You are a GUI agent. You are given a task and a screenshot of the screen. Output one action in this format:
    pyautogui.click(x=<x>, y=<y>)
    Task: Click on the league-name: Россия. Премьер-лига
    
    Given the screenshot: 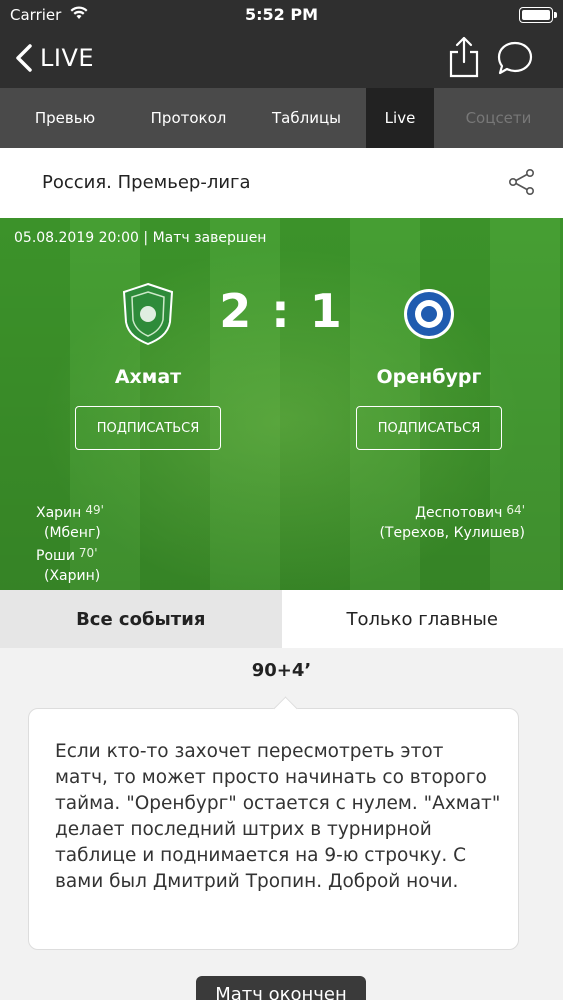 What is the action you would take?
    pyautogui.click(x=146, y=182)
    